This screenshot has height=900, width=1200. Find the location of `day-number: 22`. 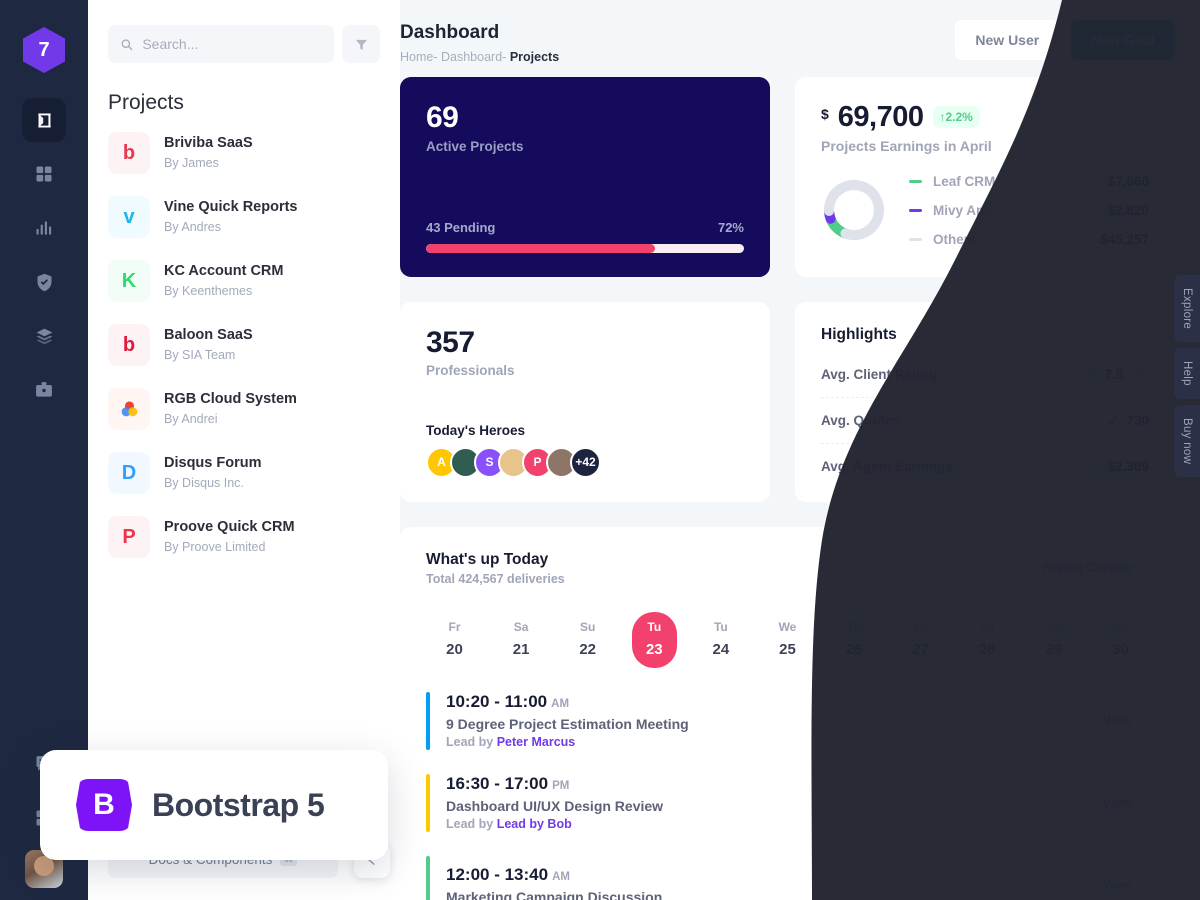

day-number: 22 is located at coordinates (588, 649).